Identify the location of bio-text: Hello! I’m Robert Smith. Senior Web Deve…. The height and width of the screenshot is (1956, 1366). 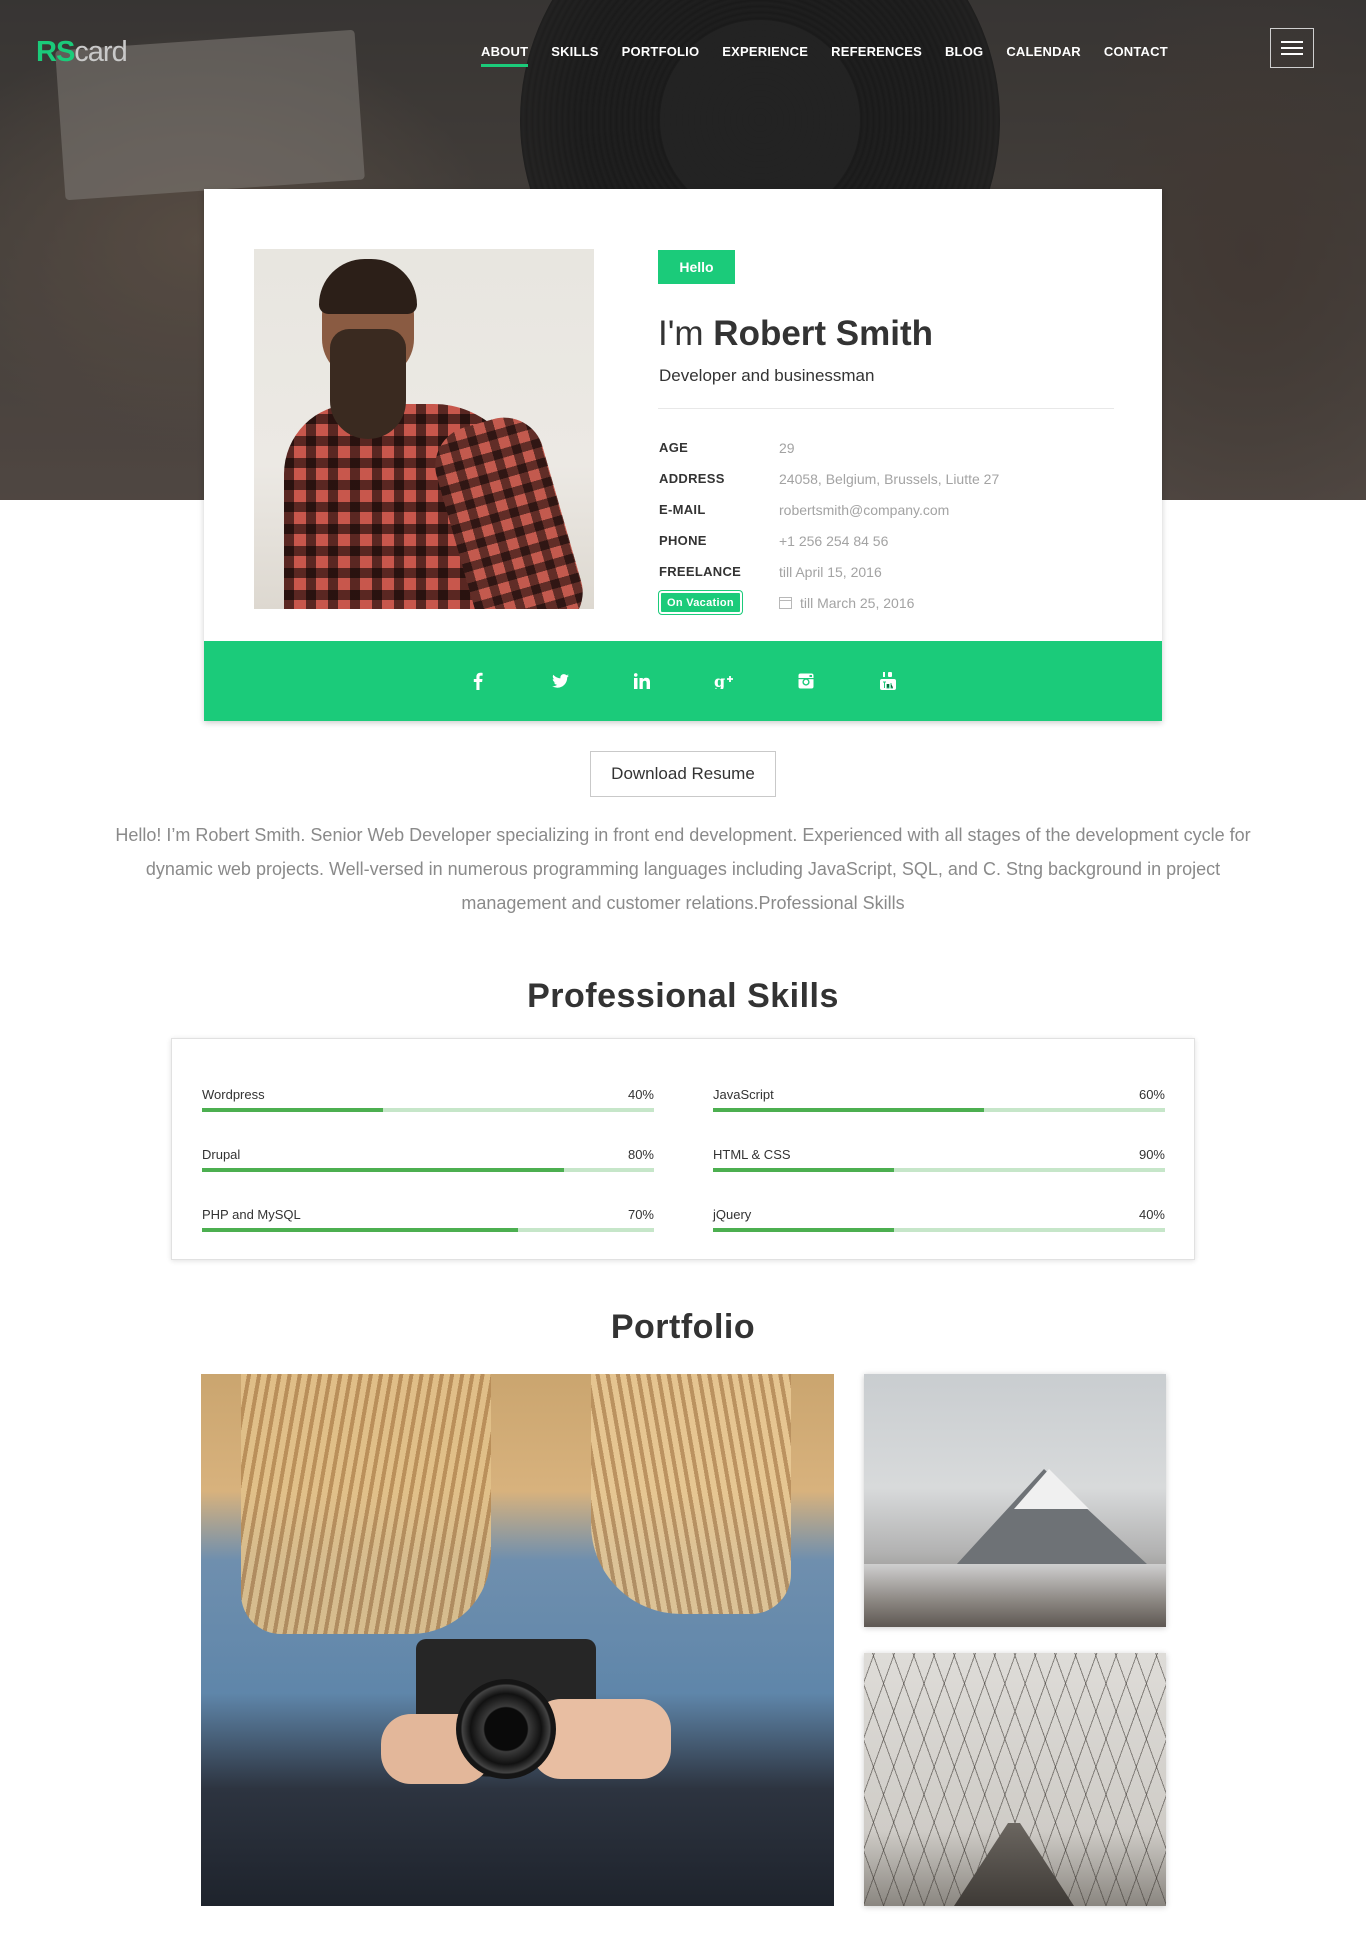
(683, 869).